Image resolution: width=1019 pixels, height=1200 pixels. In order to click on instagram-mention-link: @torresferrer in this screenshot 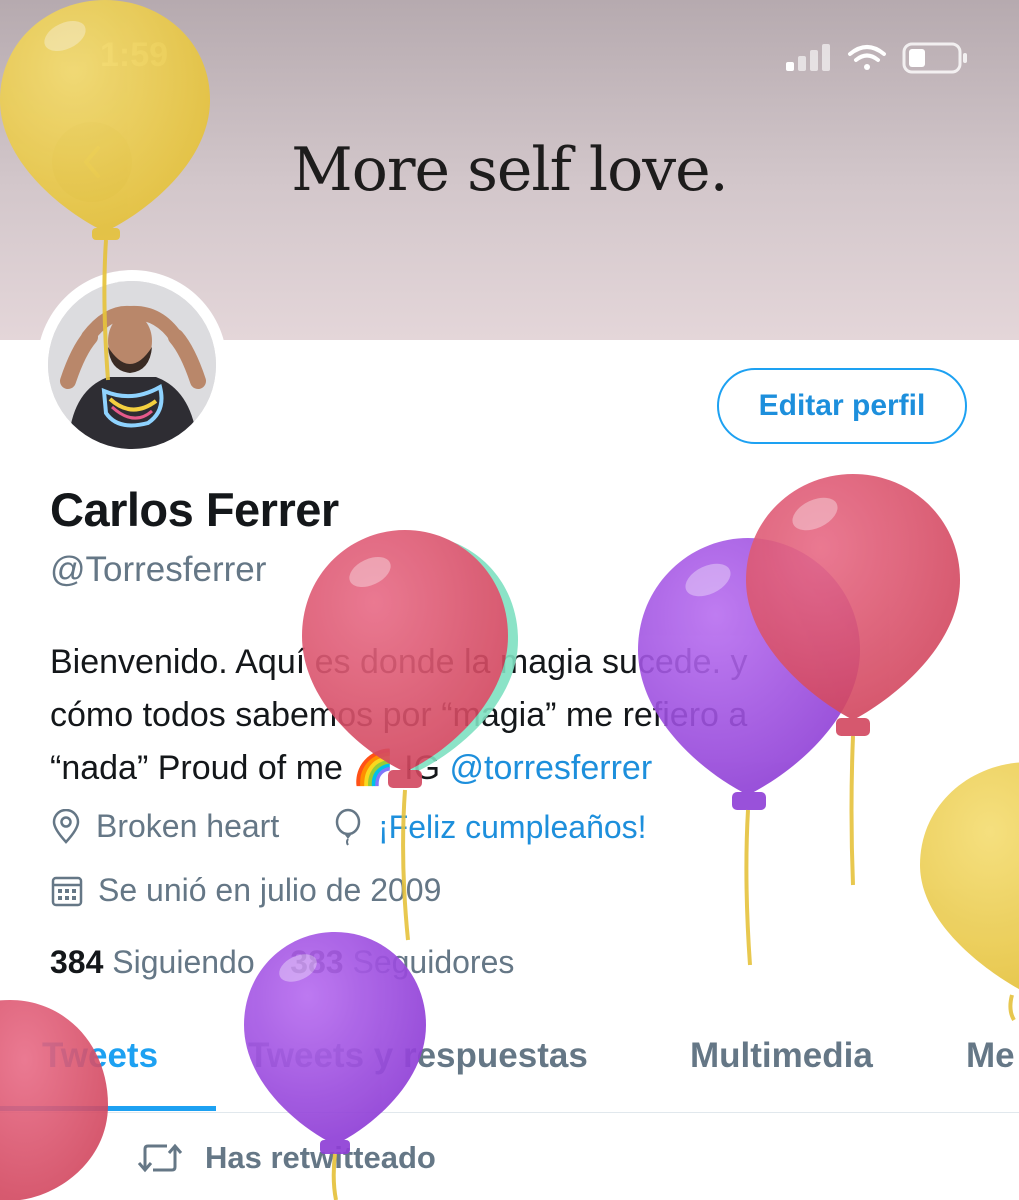, I will do `click(551, 768)`.